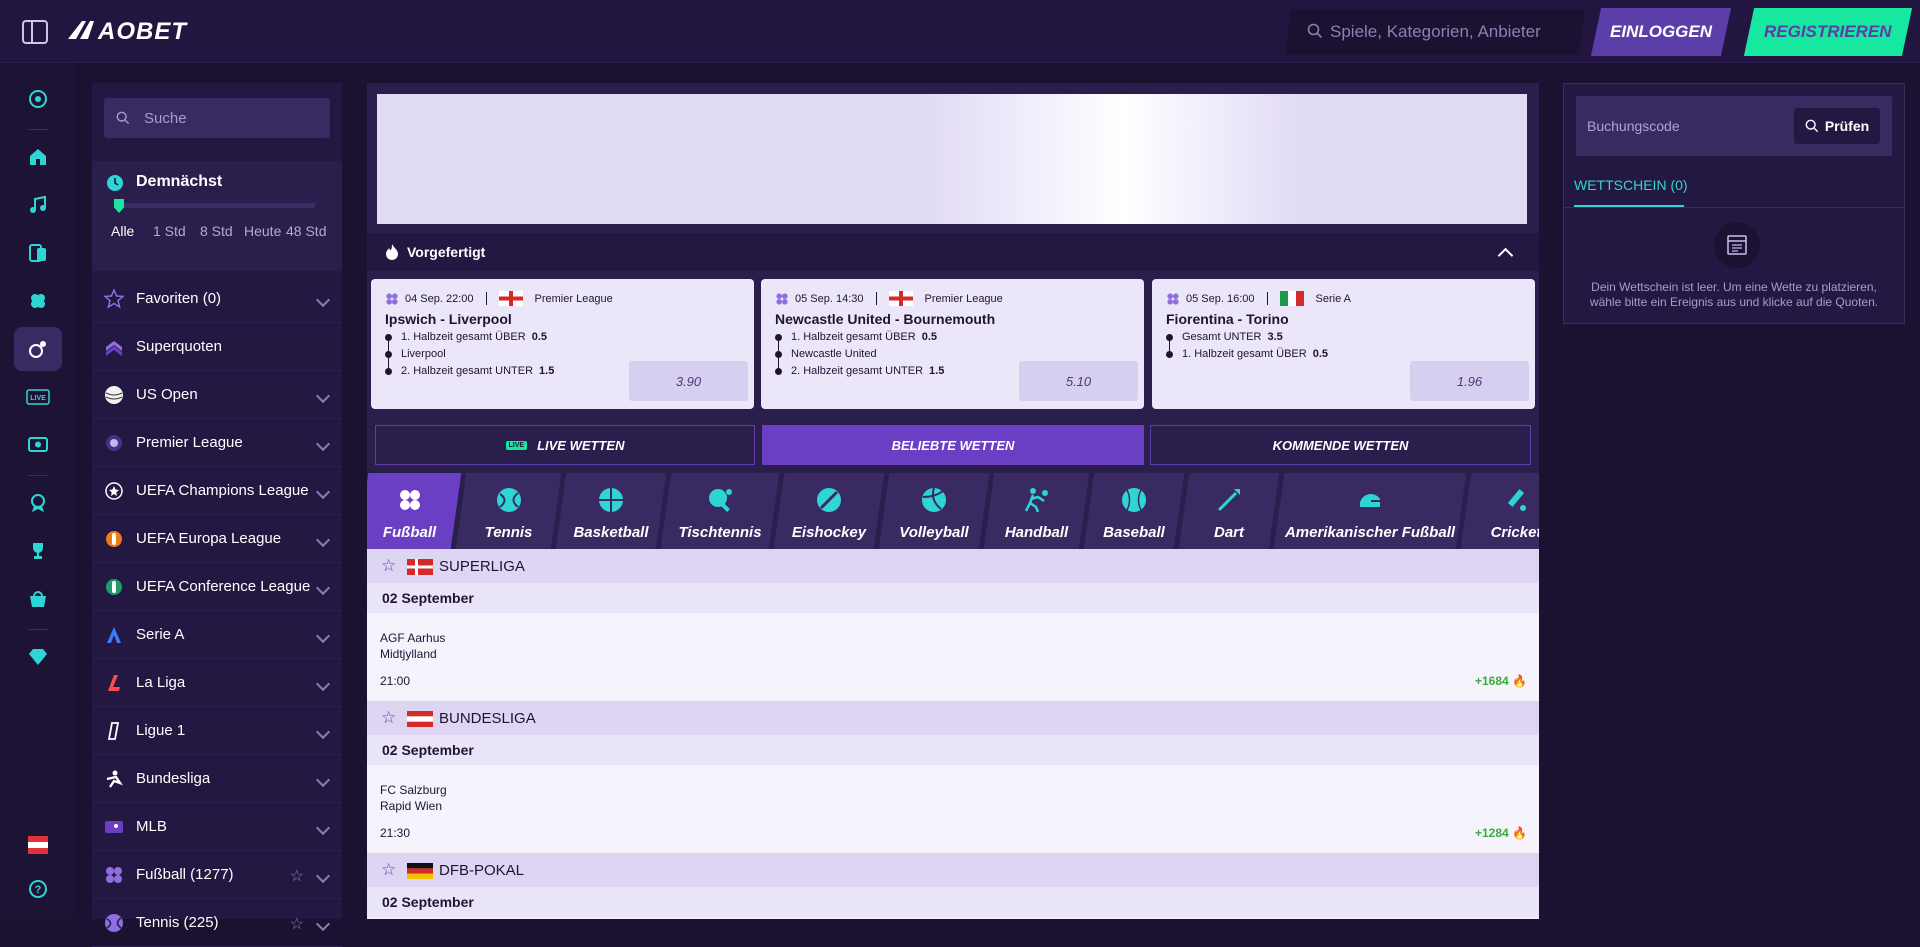  I want to click on music-icon, so click(38, 205).